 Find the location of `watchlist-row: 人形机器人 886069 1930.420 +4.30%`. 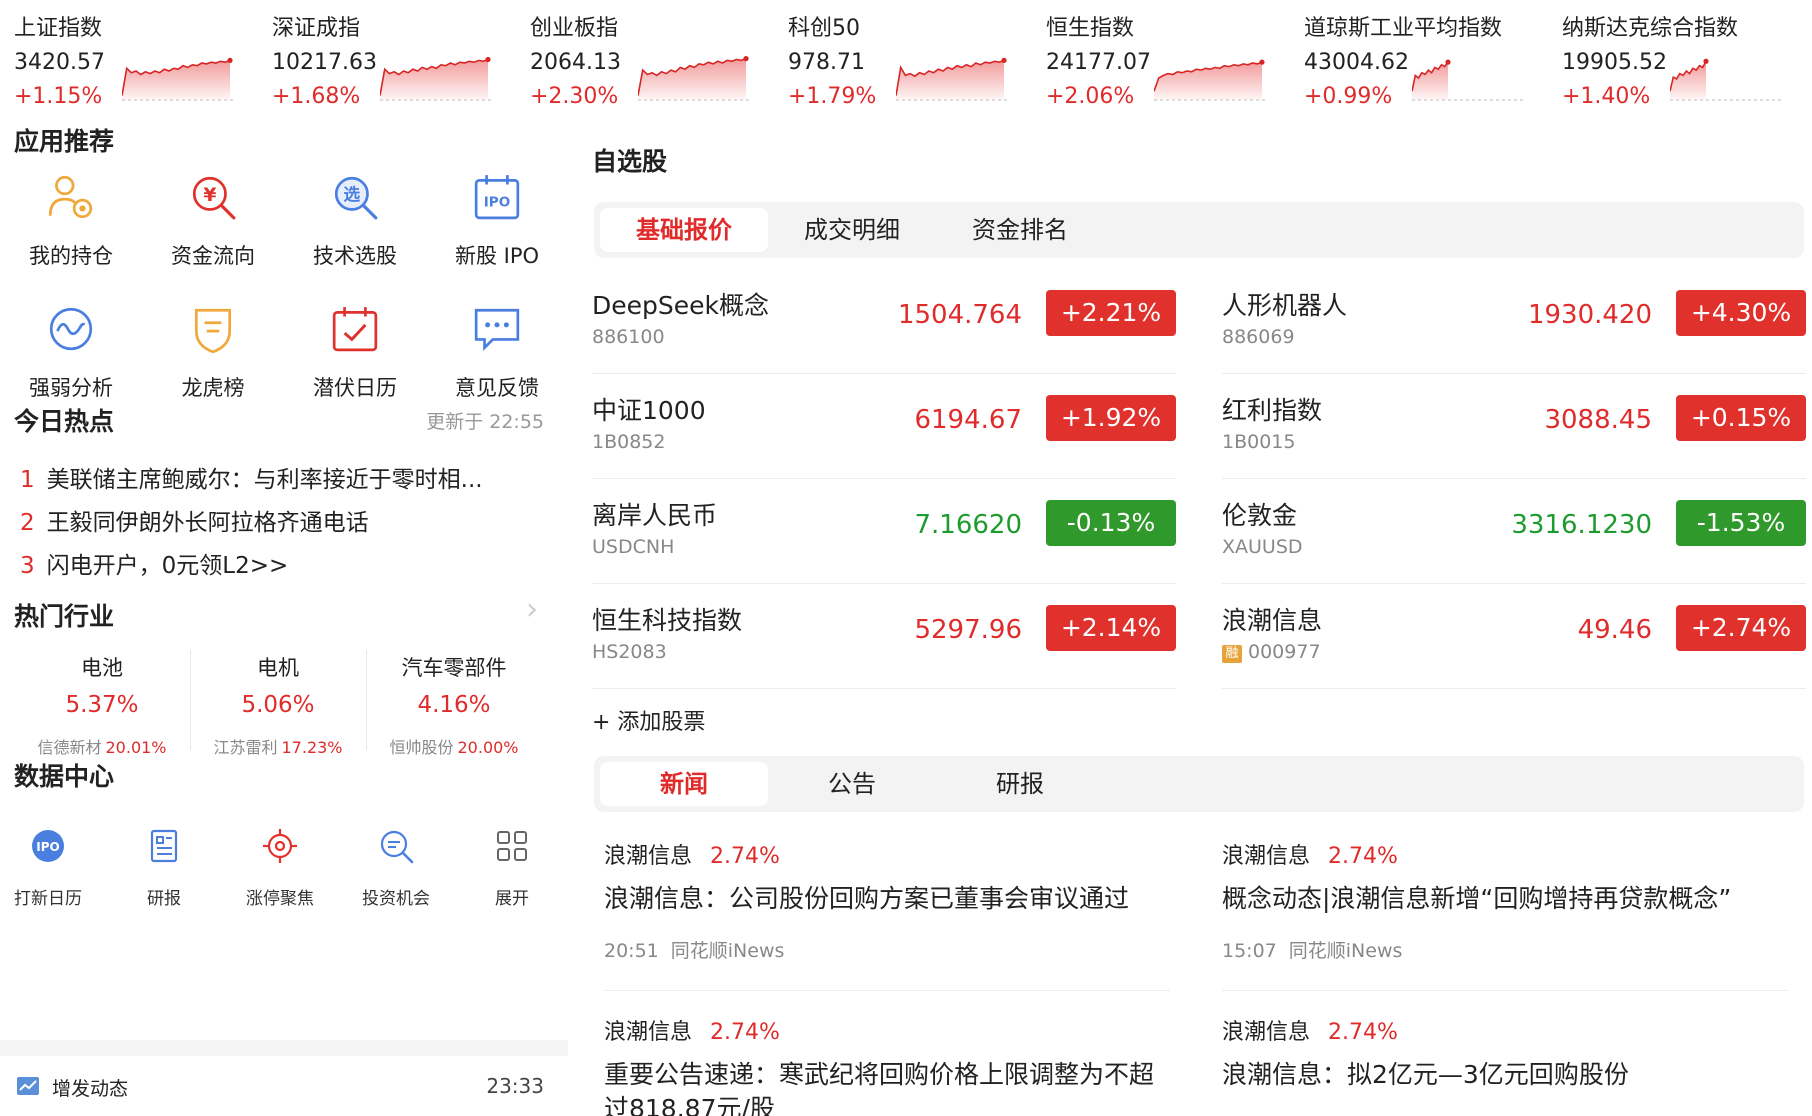

watchlist-row: 人形机器人 886069 1930.420 +4.30% is located at coordinates (1514, 322).